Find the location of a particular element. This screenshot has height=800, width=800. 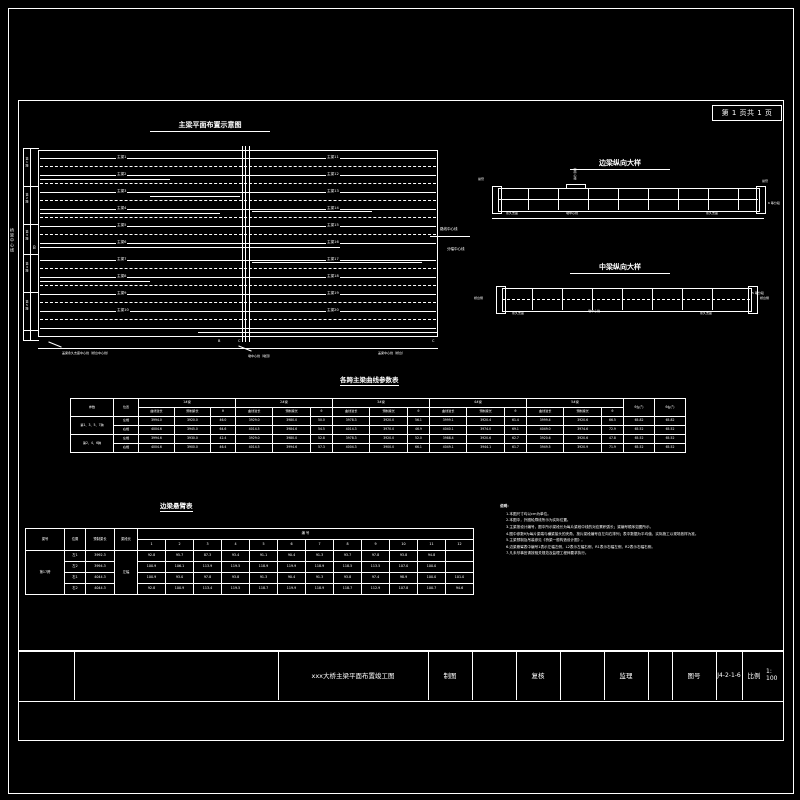

th-col-number: 3 is located at coordinates (207, 545).